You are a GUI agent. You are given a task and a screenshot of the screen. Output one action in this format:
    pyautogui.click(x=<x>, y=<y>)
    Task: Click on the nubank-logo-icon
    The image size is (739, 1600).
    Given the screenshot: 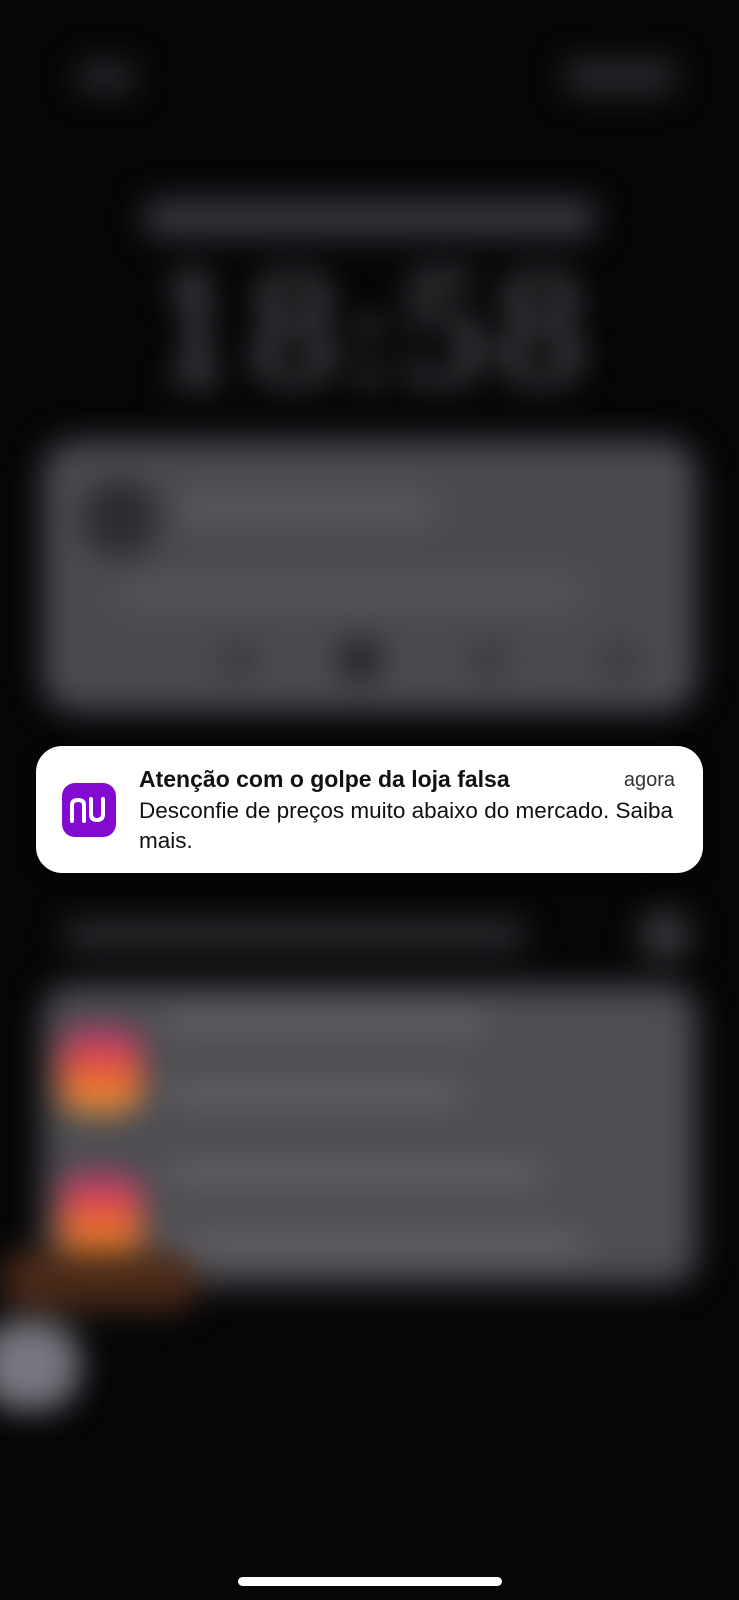 What is the action you would take?
    pyautogui.click(x=87, y=810)
    